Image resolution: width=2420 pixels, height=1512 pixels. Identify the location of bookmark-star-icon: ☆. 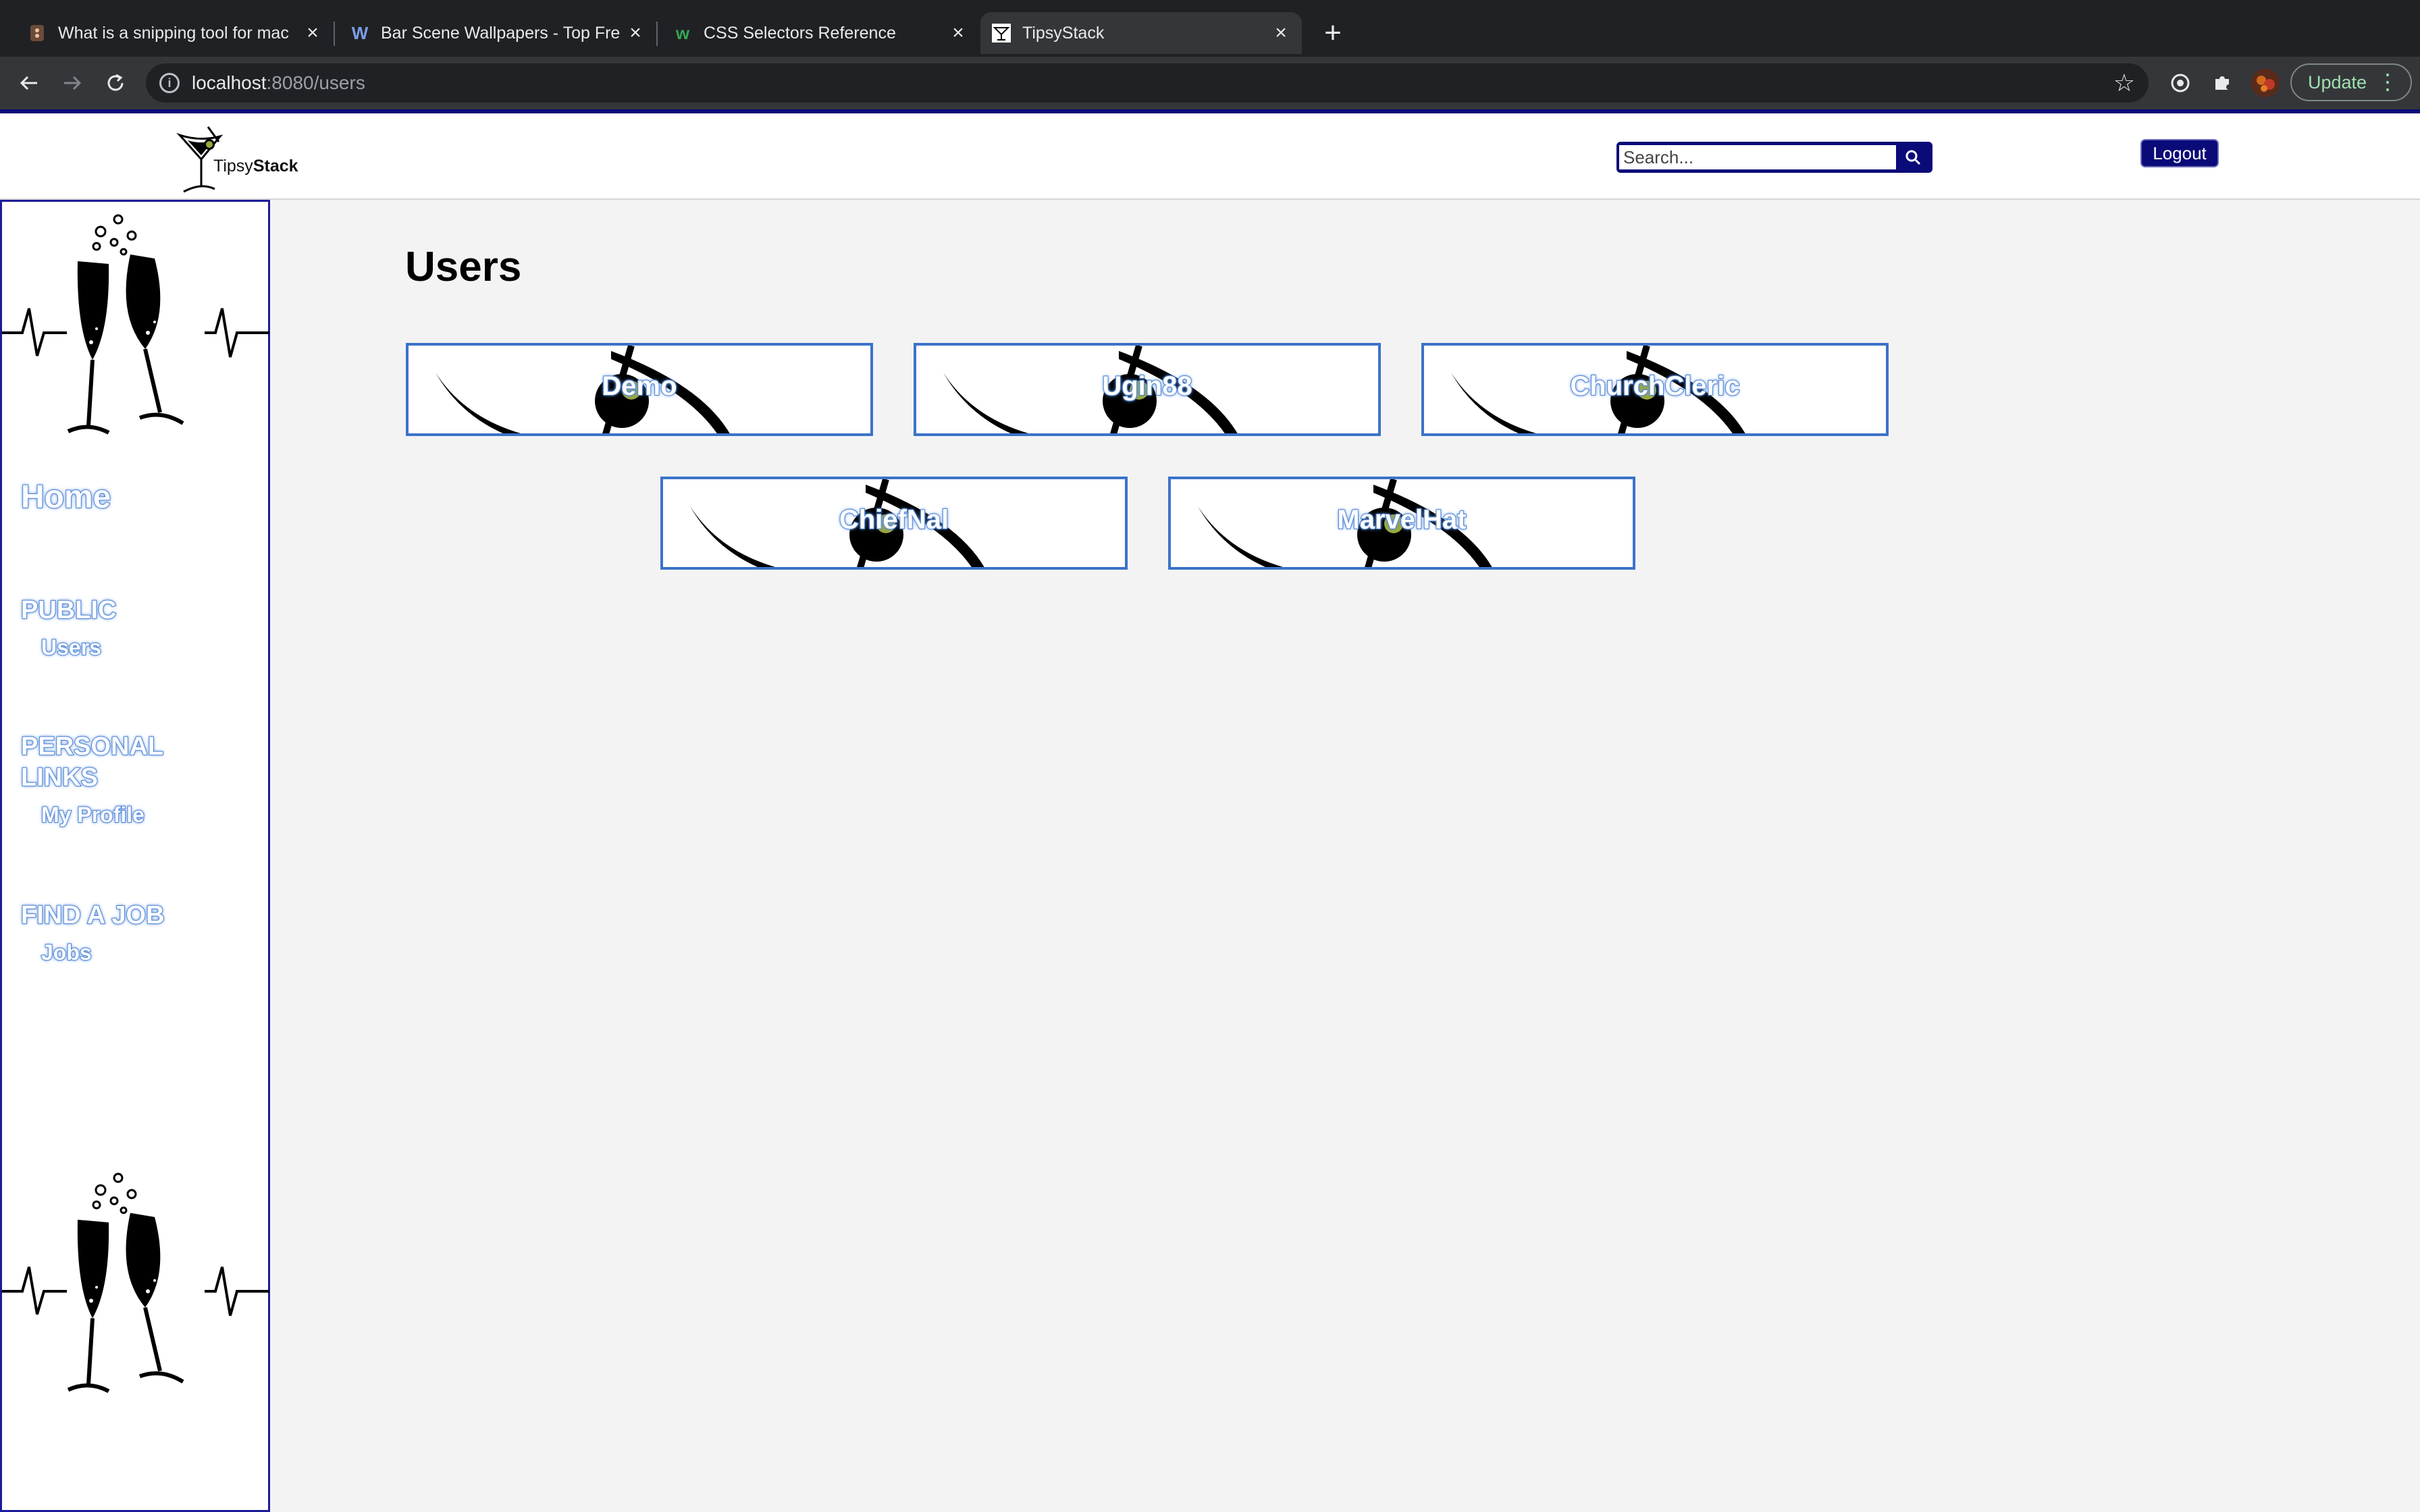
(2124, 83).